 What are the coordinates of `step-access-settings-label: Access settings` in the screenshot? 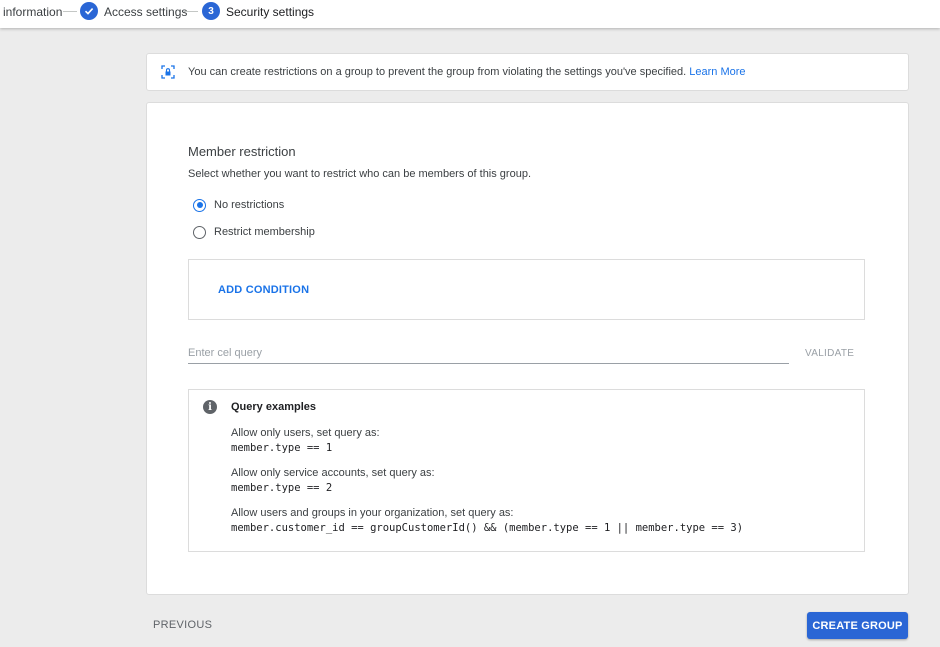 It's located at (145, 12).